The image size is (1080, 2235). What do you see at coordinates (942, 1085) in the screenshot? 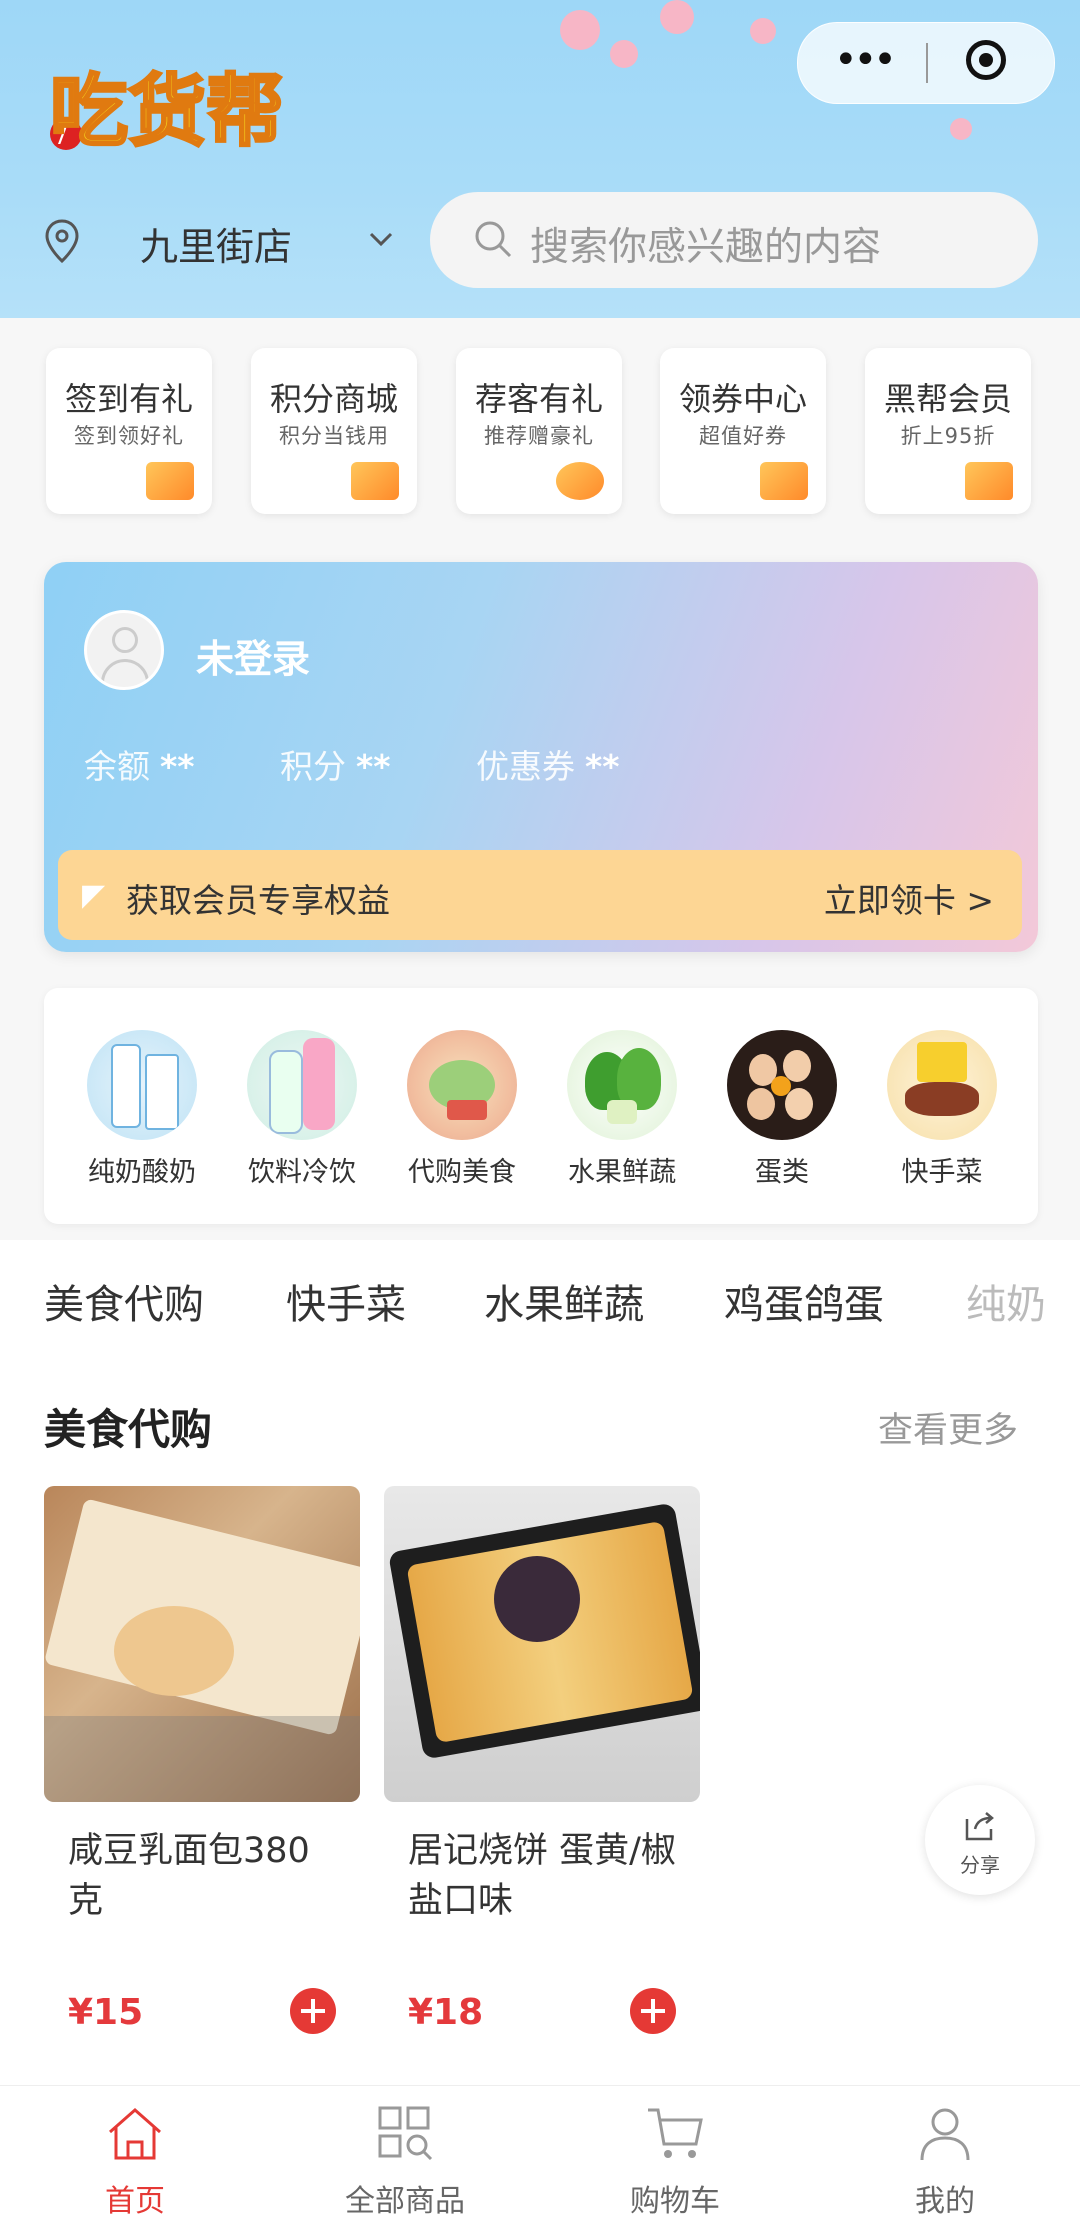
I see `quick-dish-icon` at bounding box center [942, 1085].